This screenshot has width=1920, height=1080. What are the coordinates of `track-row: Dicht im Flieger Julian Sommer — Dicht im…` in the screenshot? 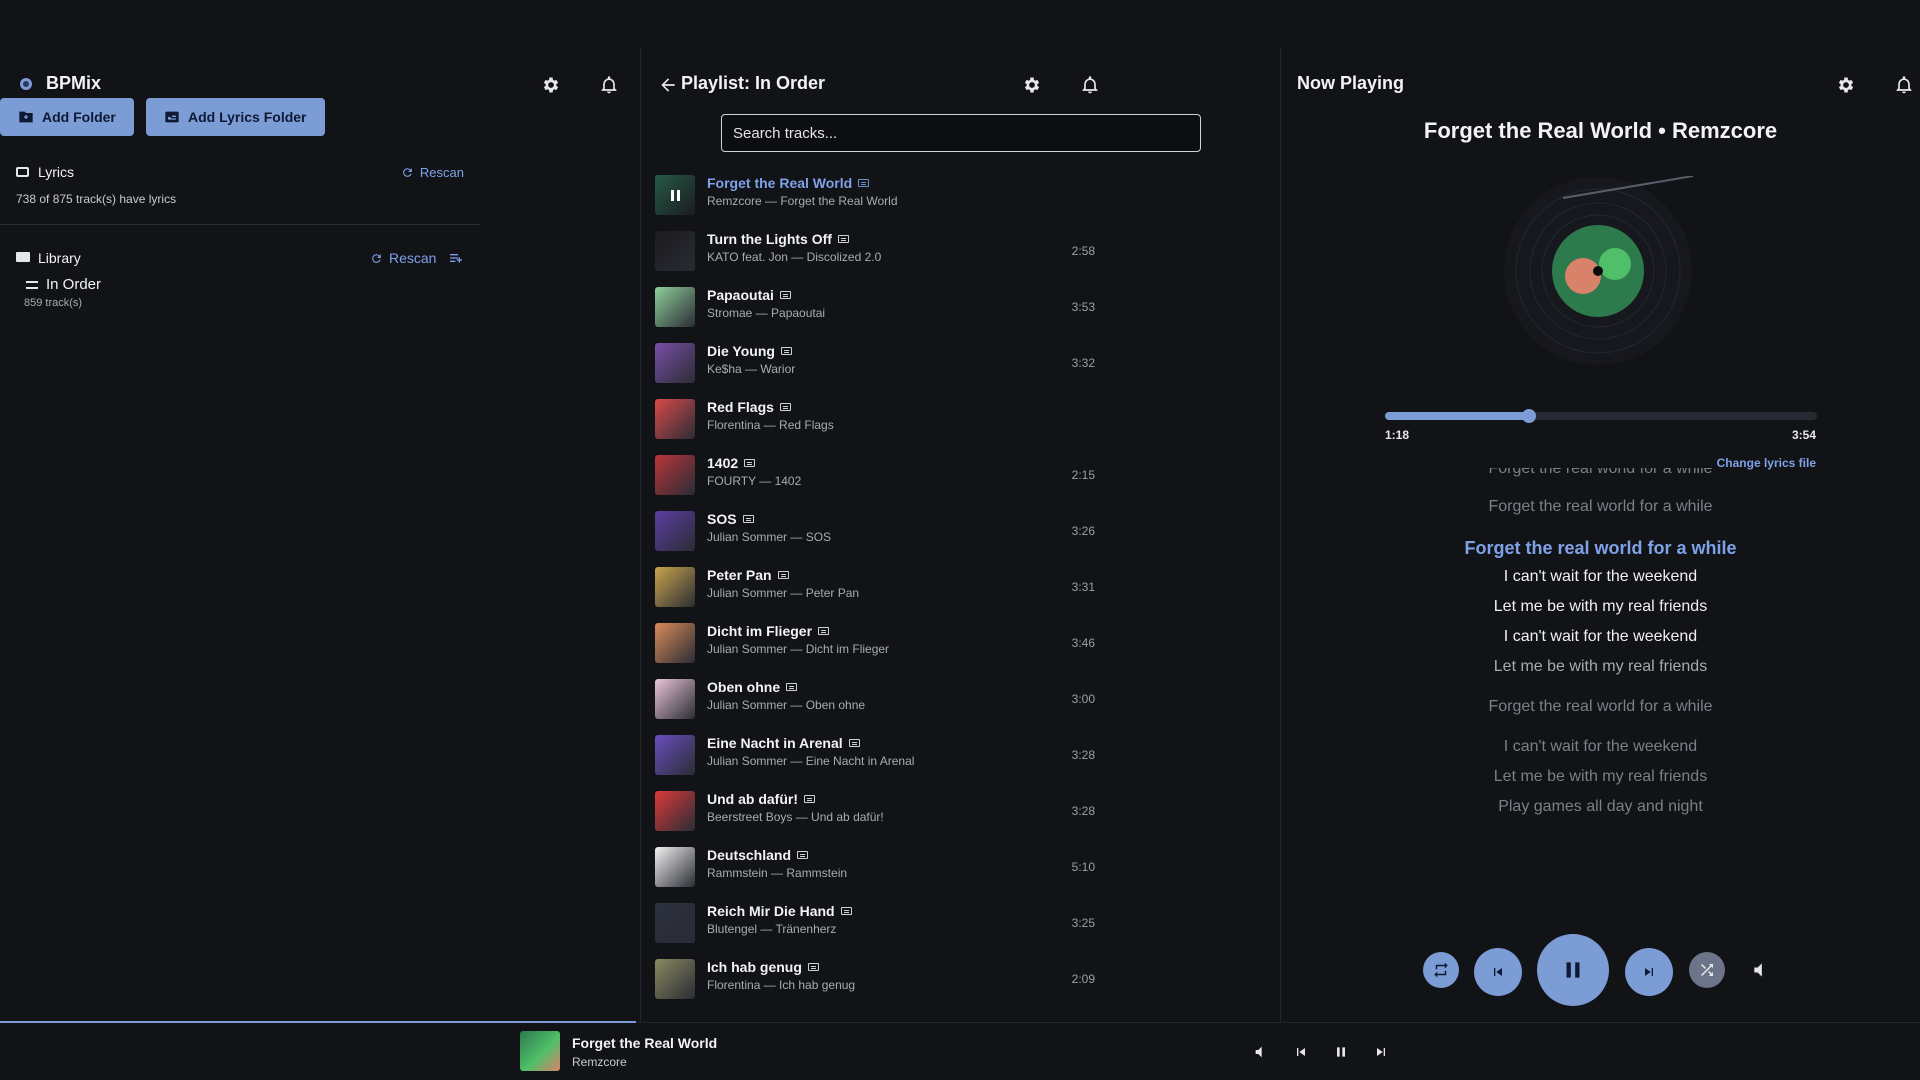 It's located at (875, 644).